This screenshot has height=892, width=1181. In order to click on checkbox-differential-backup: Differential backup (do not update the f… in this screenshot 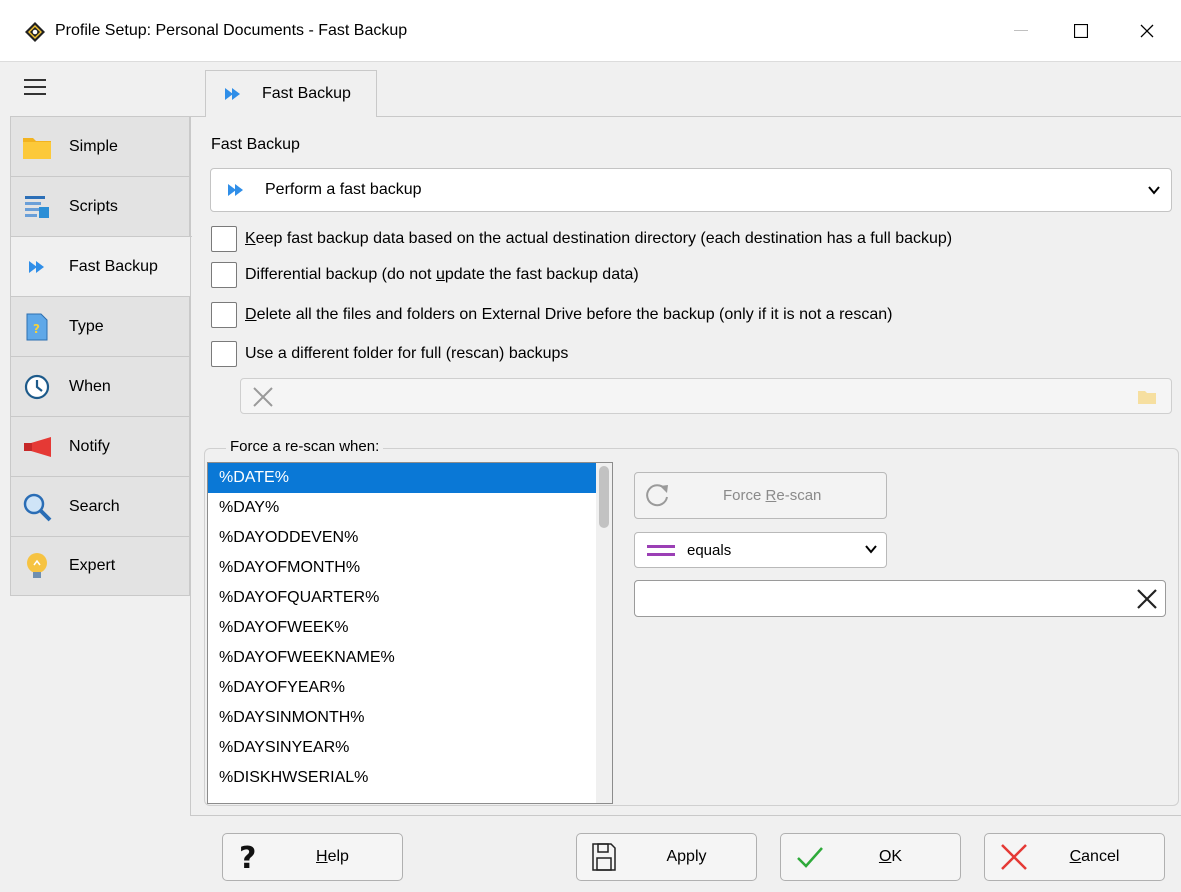, I will do `click(425, 275)`.